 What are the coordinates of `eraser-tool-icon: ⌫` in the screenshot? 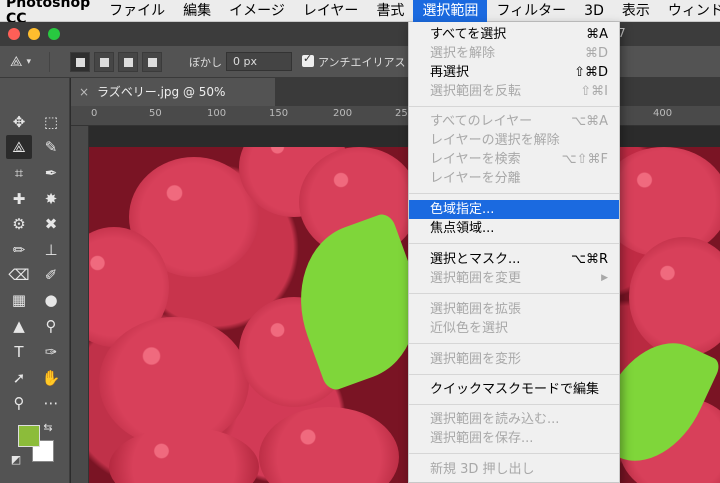 It's located at (19, 275).